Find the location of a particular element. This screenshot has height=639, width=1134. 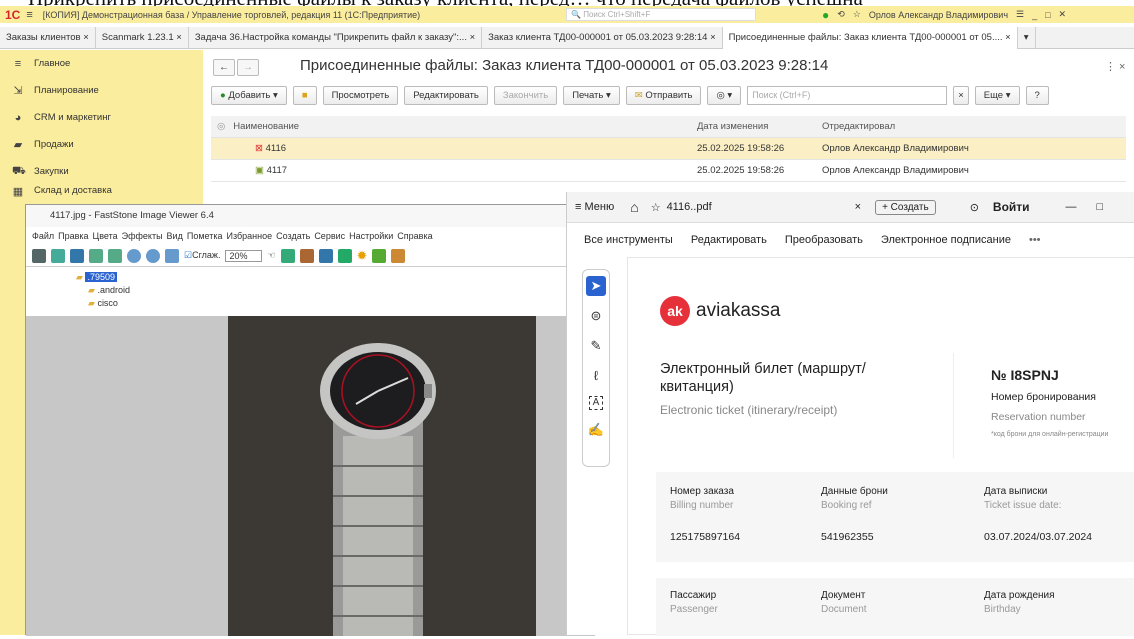

hand-icon: ☜ is located at coordinates (271, 255).